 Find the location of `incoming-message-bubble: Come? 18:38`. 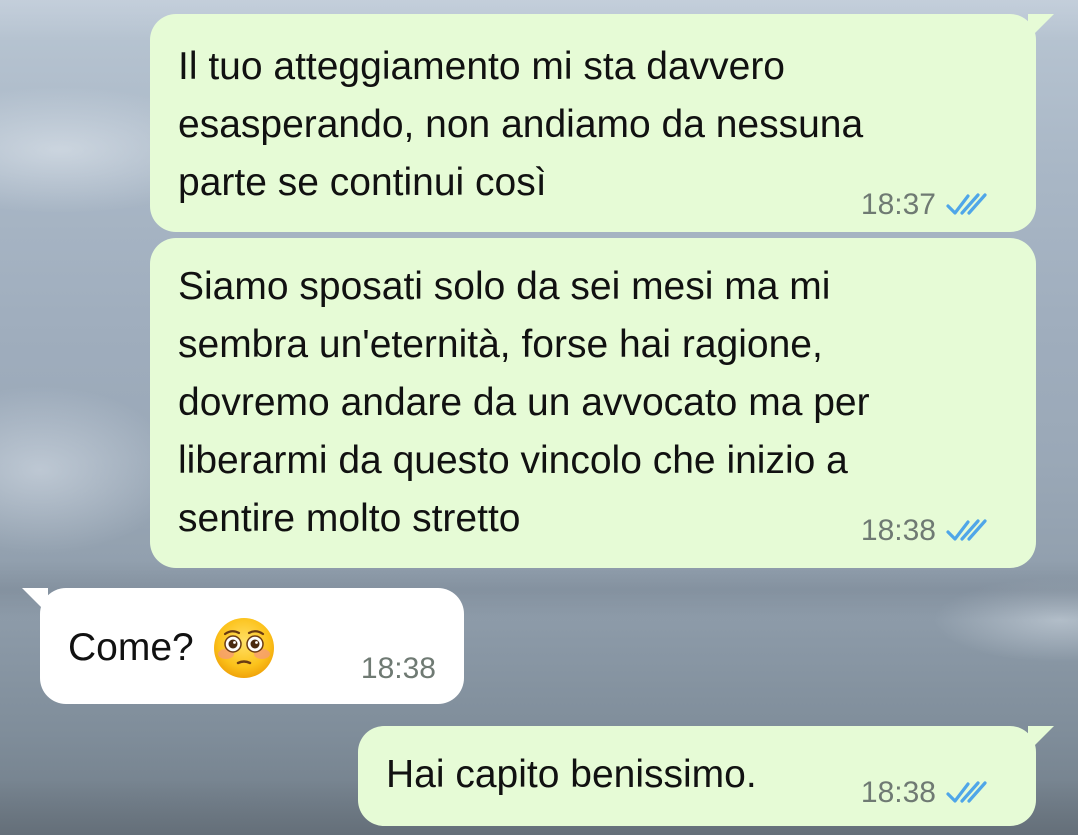

incoming-message-bubble: Come? 18:38 is located at coordinates (243, 646).